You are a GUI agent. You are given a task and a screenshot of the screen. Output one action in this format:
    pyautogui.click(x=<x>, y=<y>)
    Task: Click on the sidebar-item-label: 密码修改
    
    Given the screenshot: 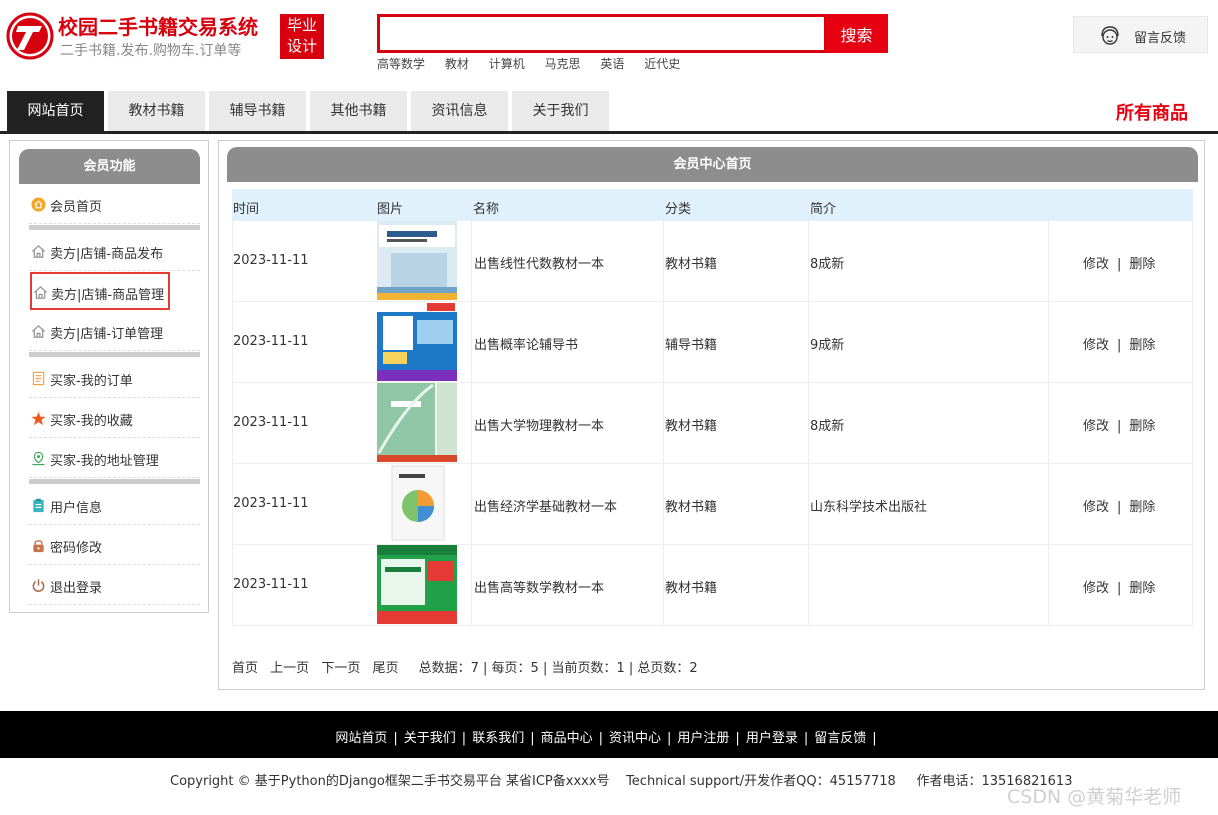 What is the action you would take?
    pyautogui.click(x=76, y=548)
    